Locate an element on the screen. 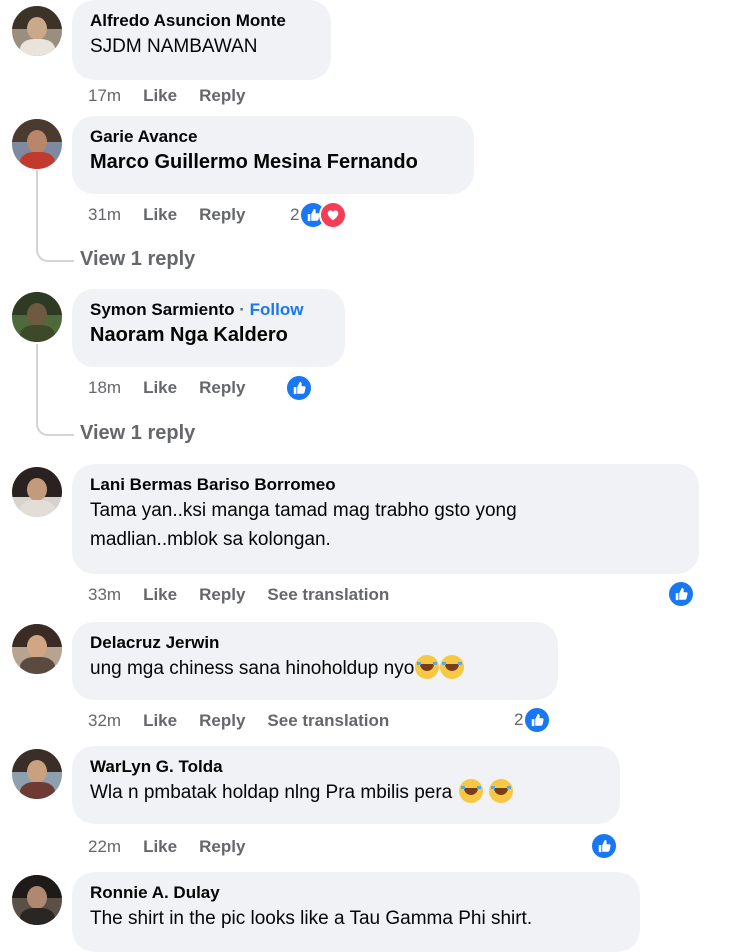  comment-actions: 33m Like Reply See translation is located at coordinates (249, 595).